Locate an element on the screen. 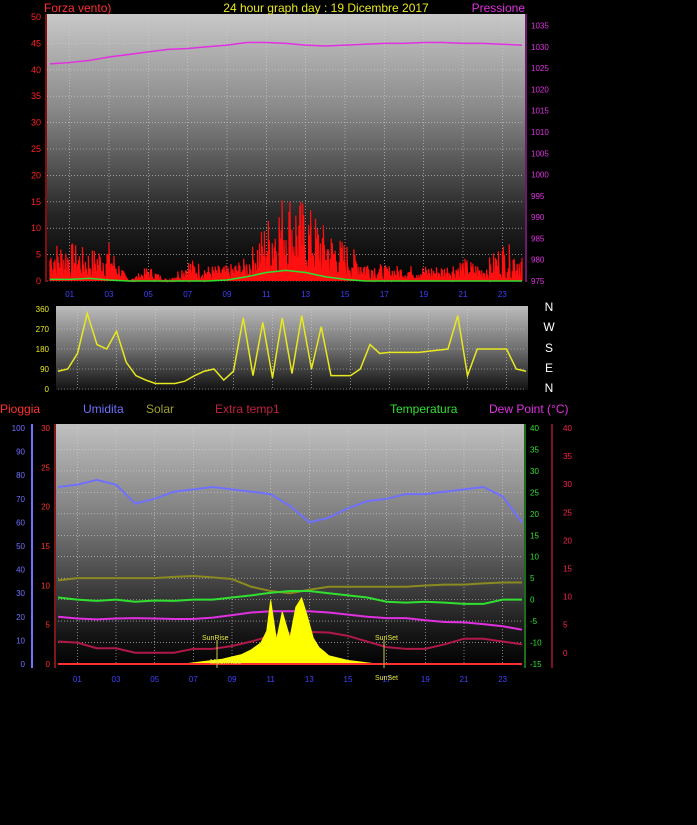 The image size is (697, 825). pressure-tick-label: 1020 is located at coordinates (540, 89).